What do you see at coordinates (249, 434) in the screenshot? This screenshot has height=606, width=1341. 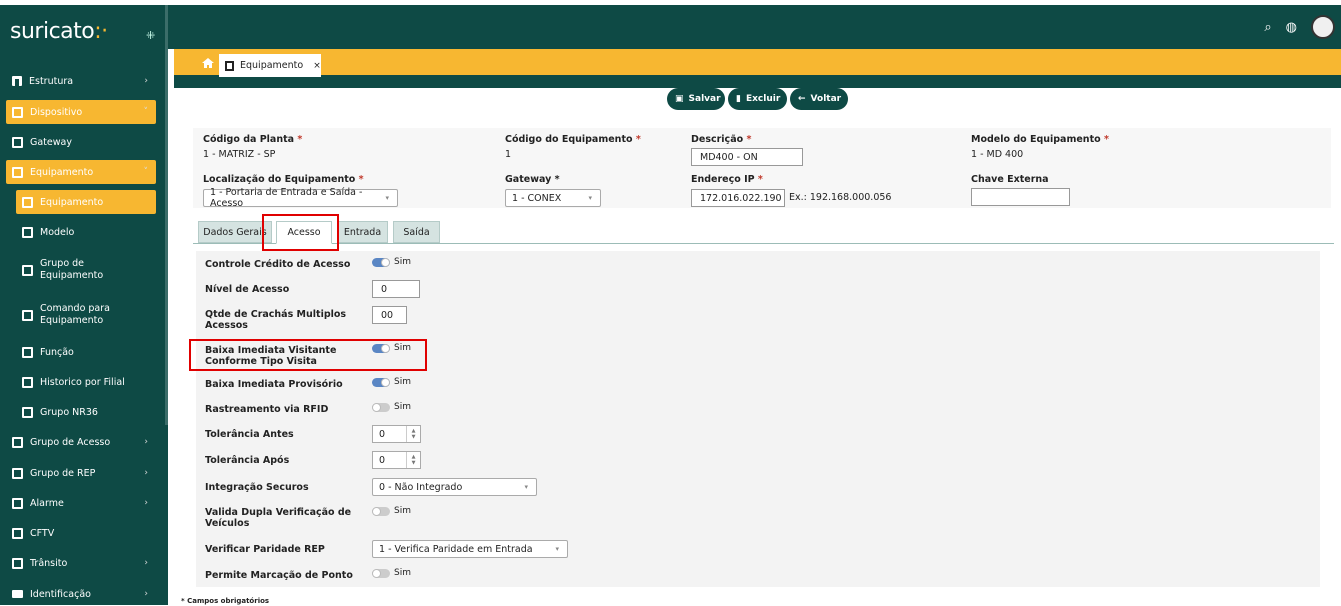 I see `tolerancia-antes-label: Tolerância Antes` at bounding box center [249, 434].